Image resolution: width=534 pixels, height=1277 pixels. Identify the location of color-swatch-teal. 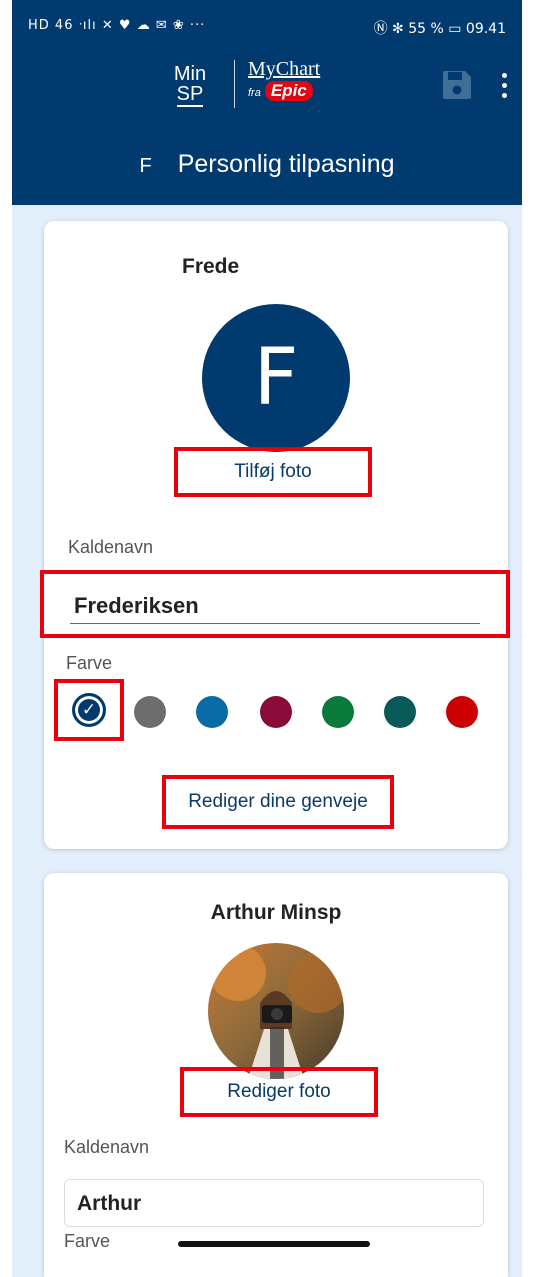
(400, 712).